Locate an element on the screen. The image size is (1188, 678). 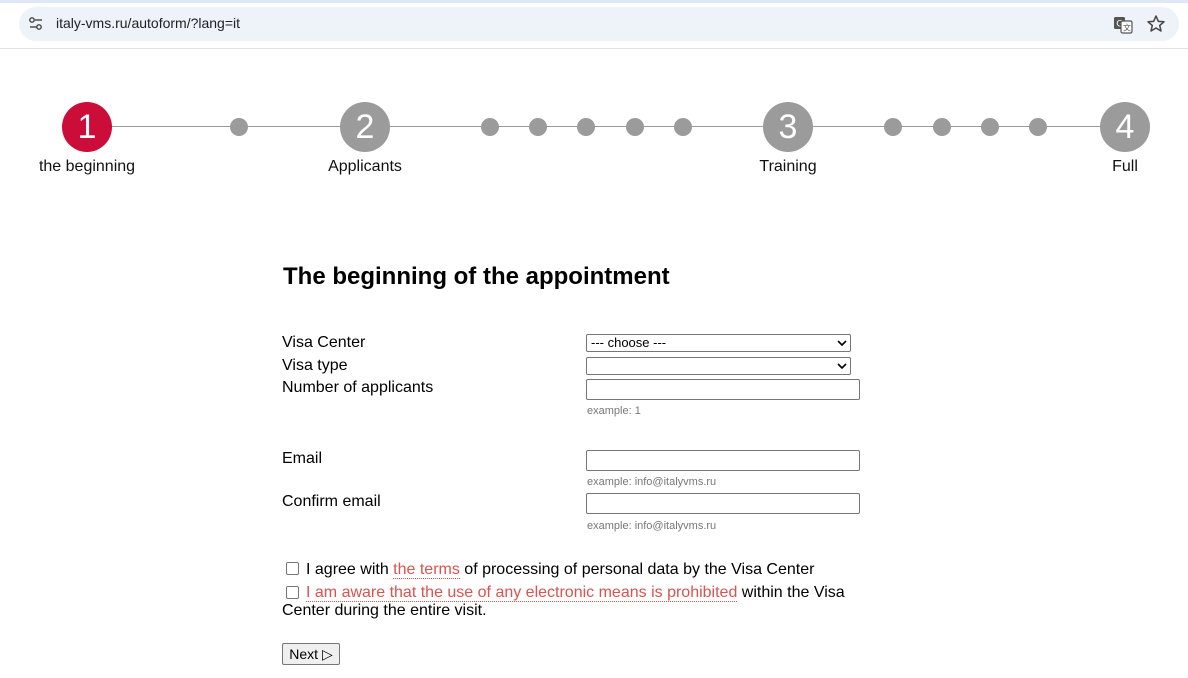
confirm-email-hint: example: info@italyvms.ru is located at coordinates (652, 526).